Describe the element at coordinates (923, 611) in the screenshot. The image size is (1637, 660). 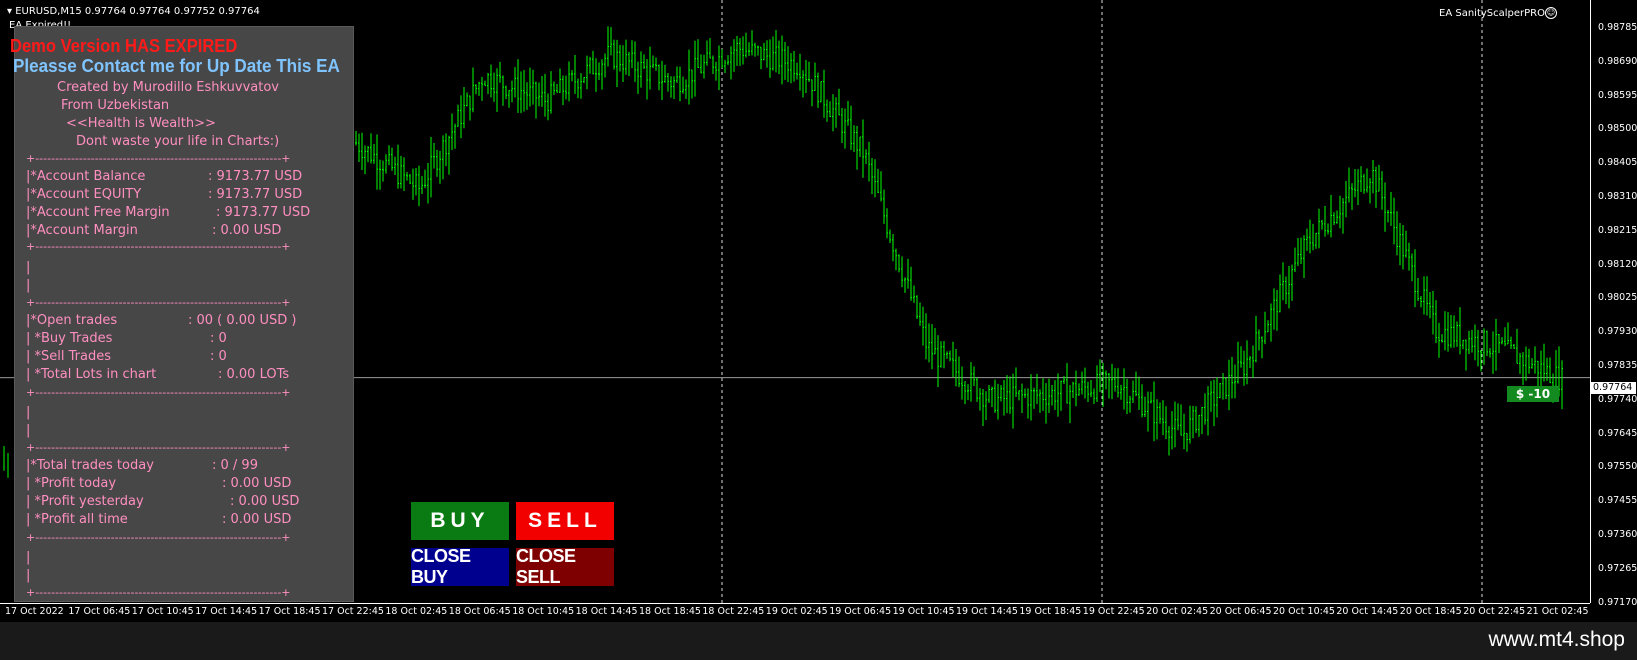
I see `time-tick-label: 19 Oct 10:45` at that location.